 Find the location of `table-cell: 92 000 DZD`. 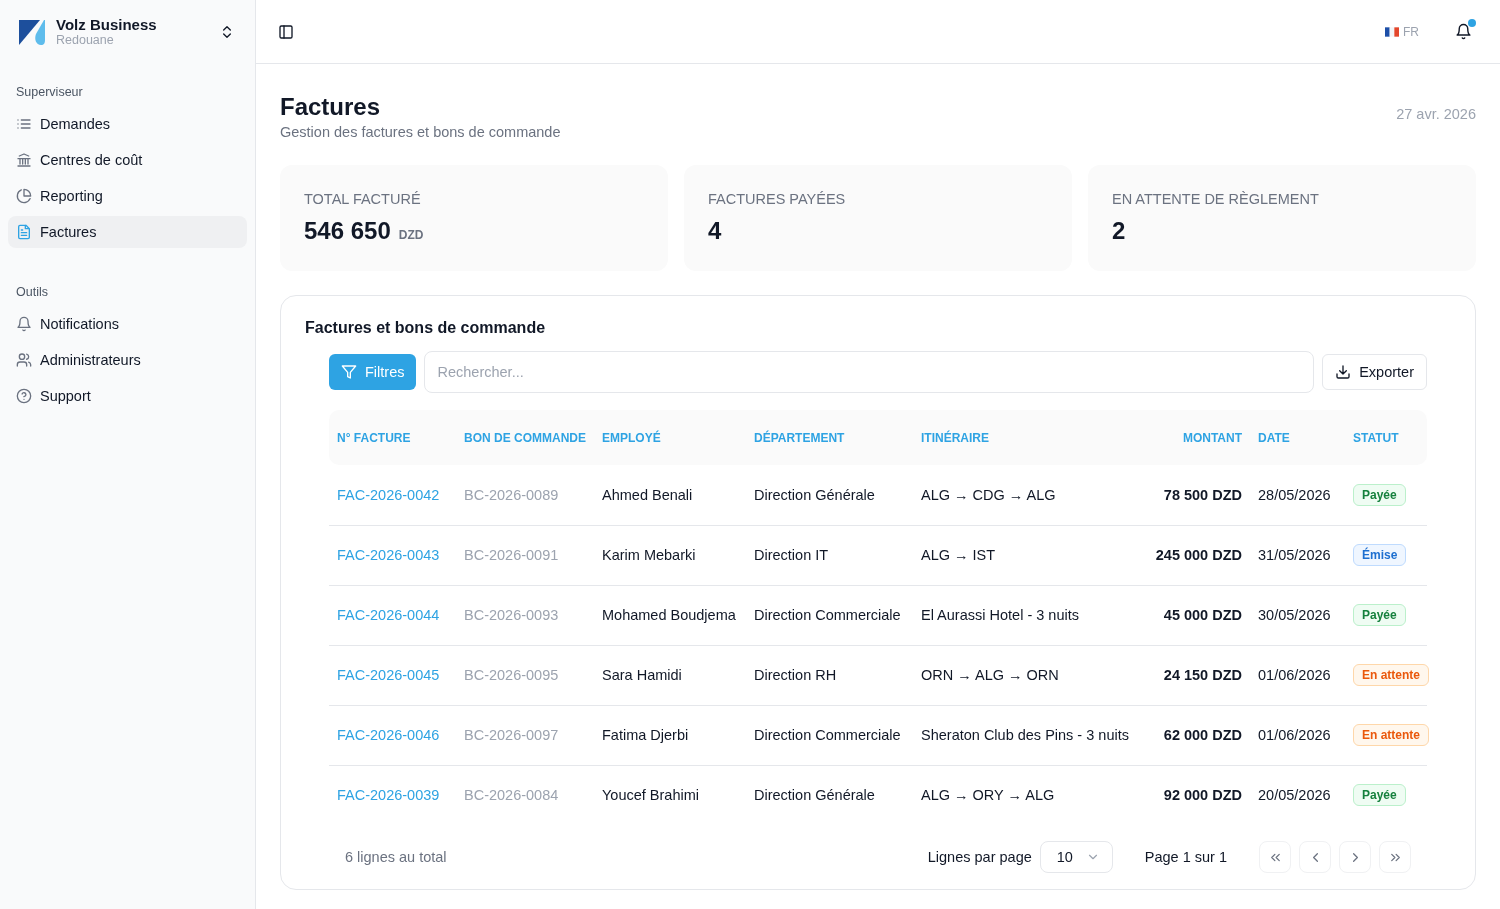

table-cell: 92 000 DZD is located at coordinates (1202, 795).